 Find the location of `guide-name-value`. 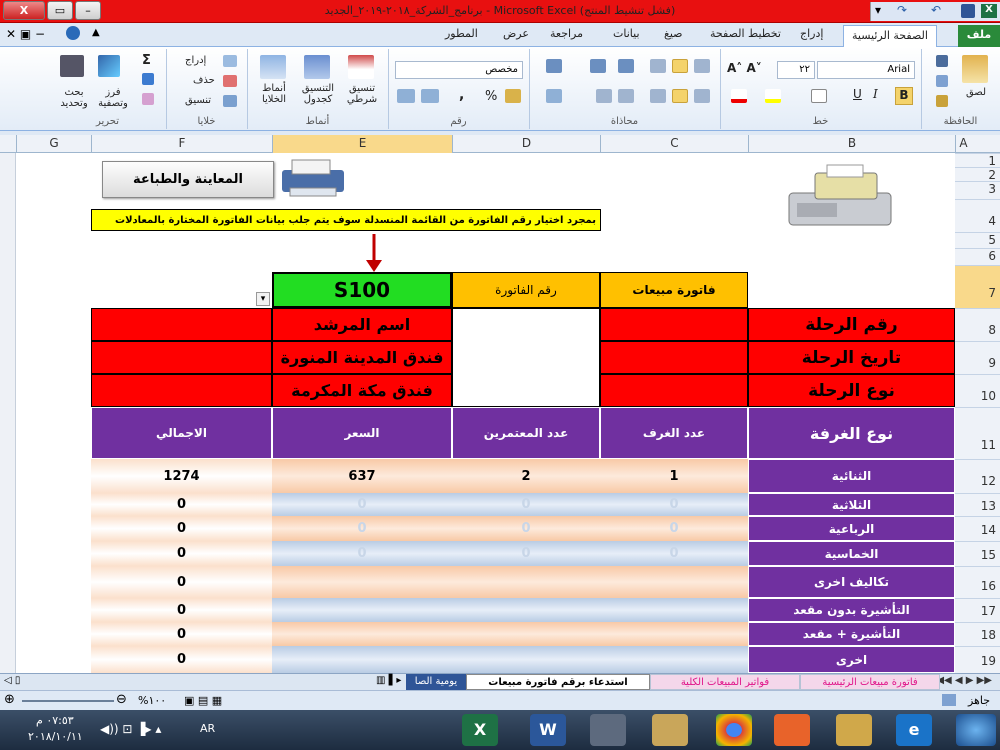

guide-name-value is located at coordinates (181, 324).